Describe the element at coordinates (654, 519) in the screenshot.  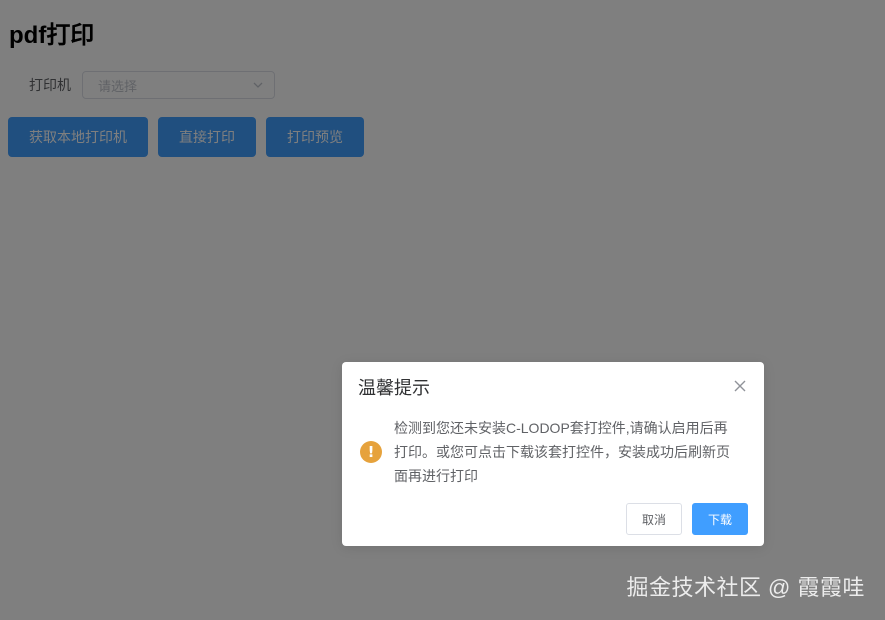
I see `cancel-button: 取消` at that location.